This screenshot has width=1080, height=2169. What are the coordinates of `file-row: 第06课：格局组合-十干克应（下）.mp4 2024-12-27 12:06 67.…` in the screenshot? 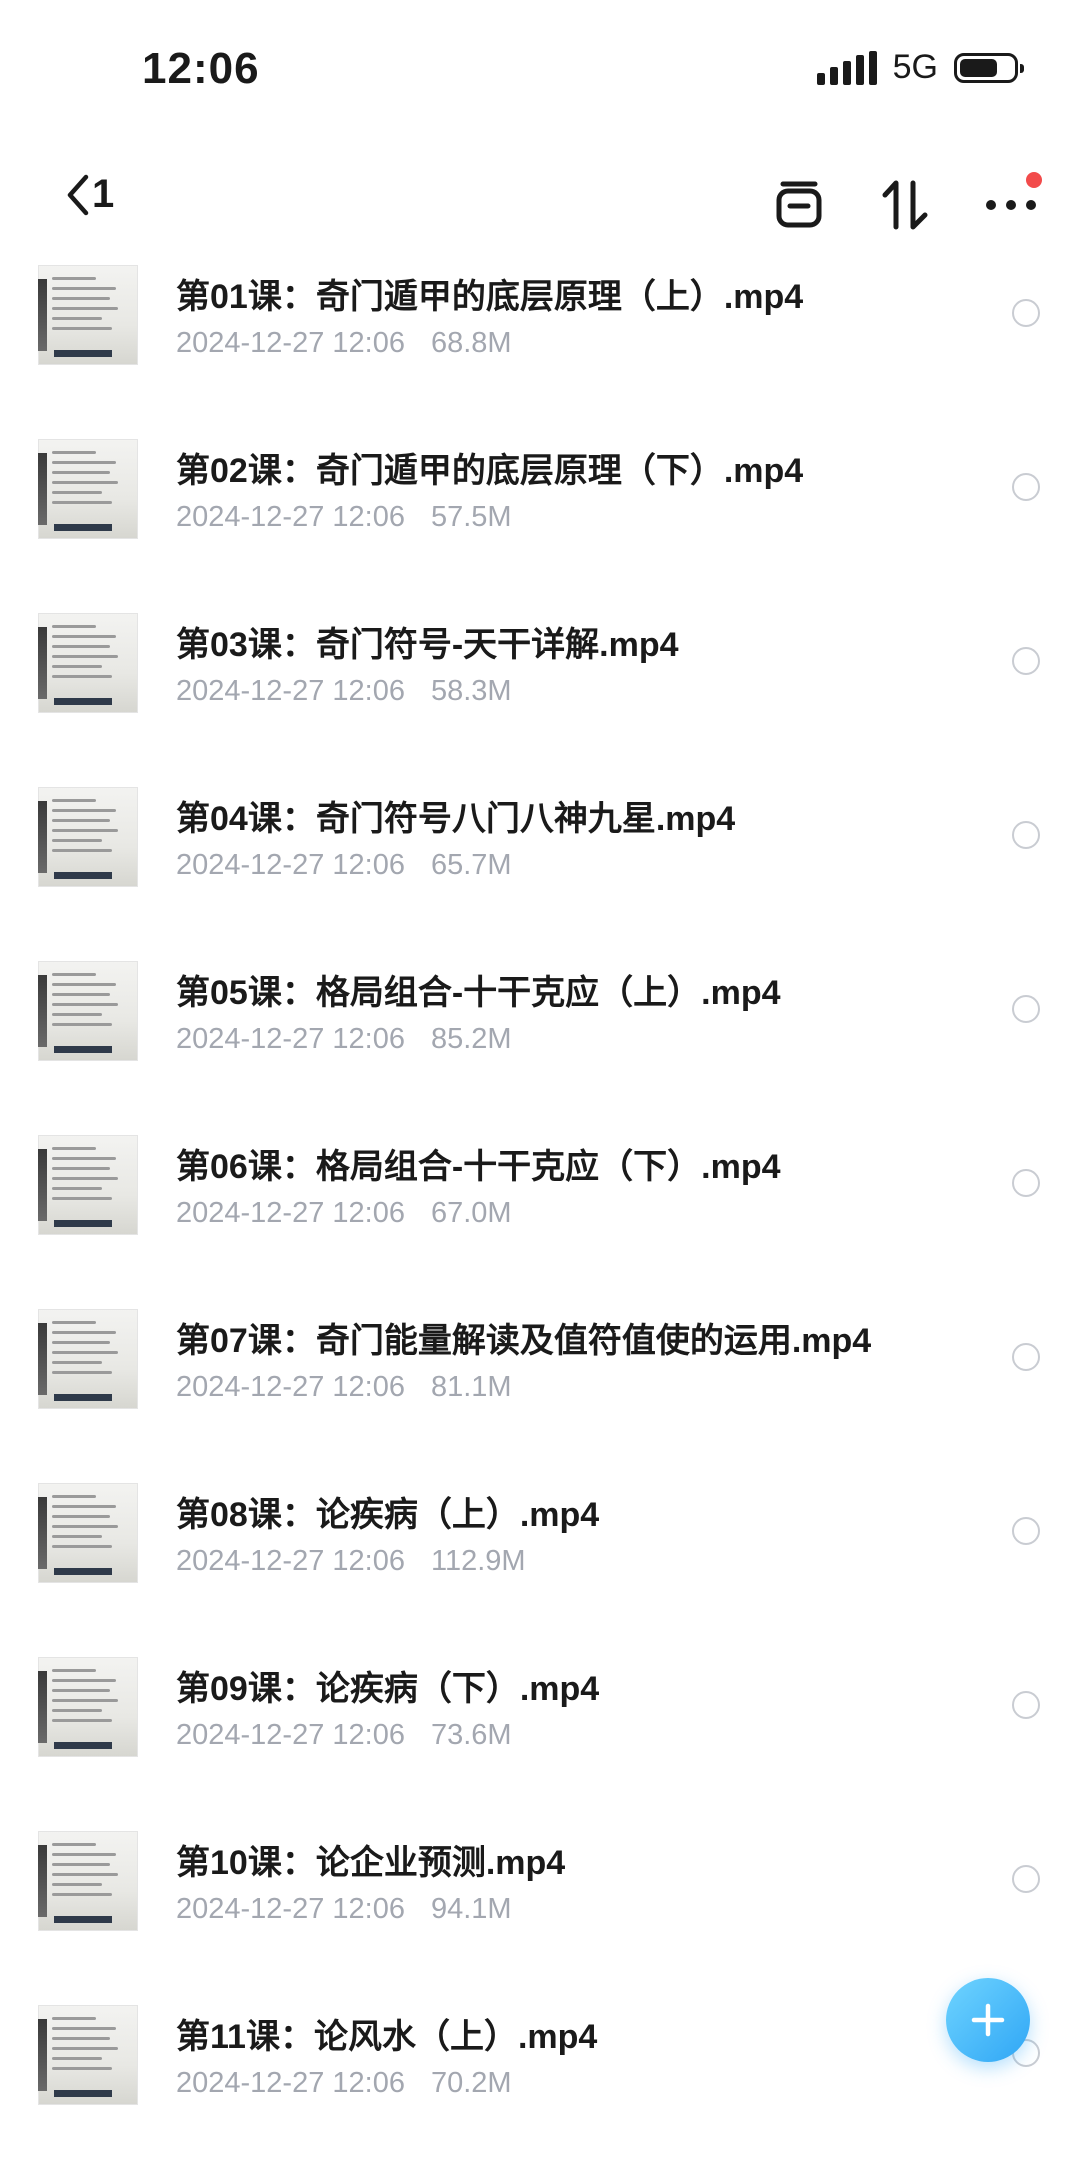 It's located at (540, 1212).